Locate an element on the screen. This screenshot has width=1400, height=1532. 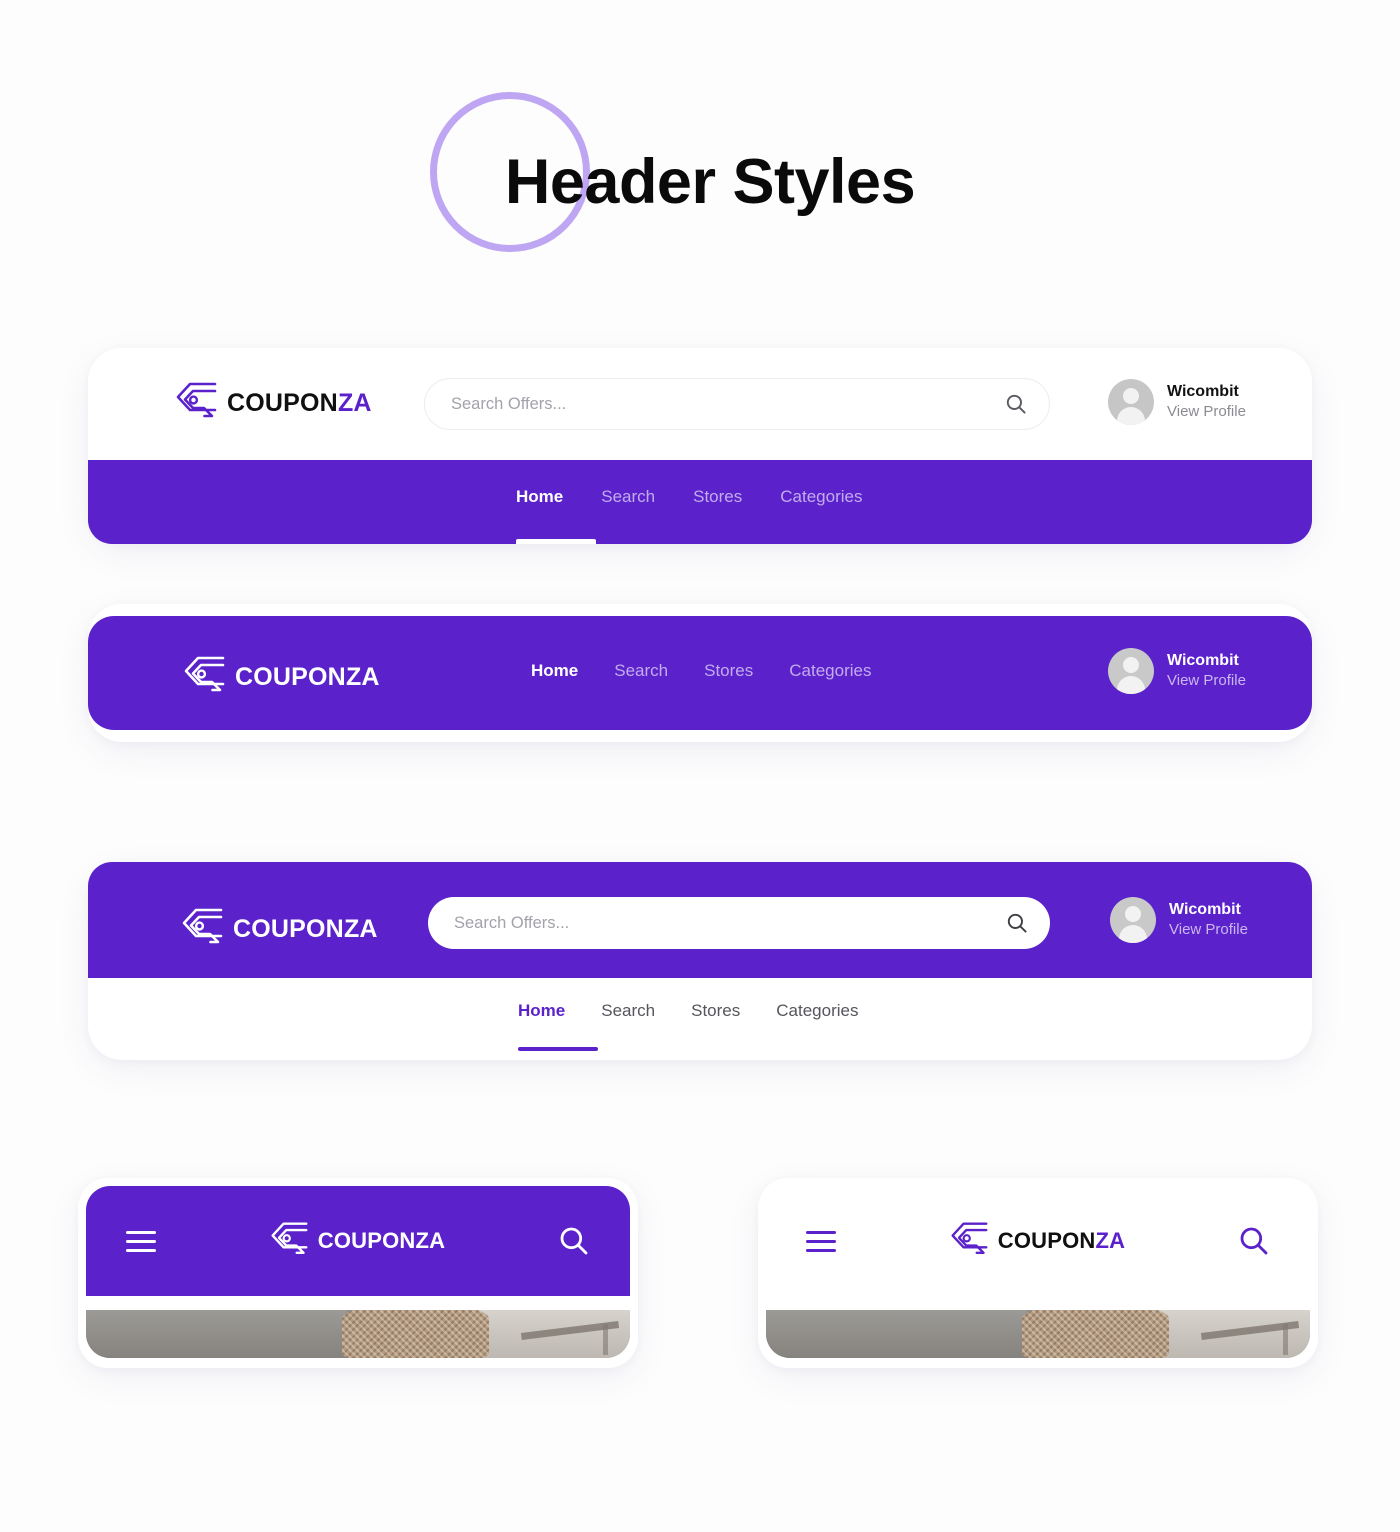
page-title: Header Styles is located at coordinates (710, 181).